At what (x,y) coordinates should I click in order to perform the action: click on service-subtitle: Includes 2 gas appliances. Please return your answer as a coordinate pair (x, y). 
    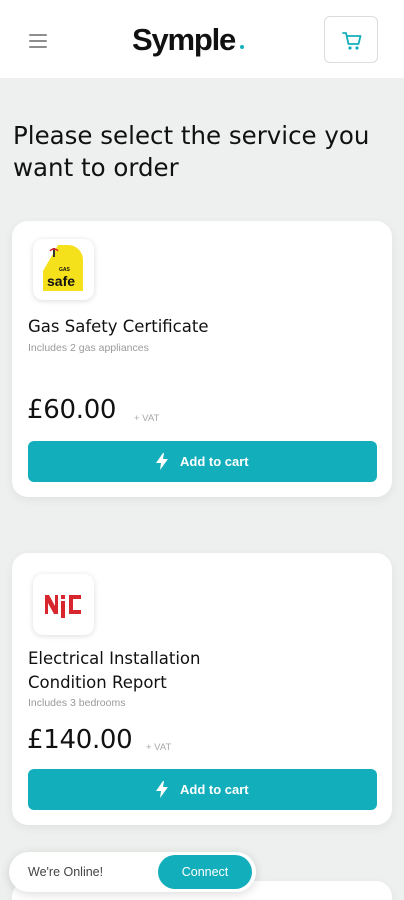
    Looking at the image, I should click on (88, 348).